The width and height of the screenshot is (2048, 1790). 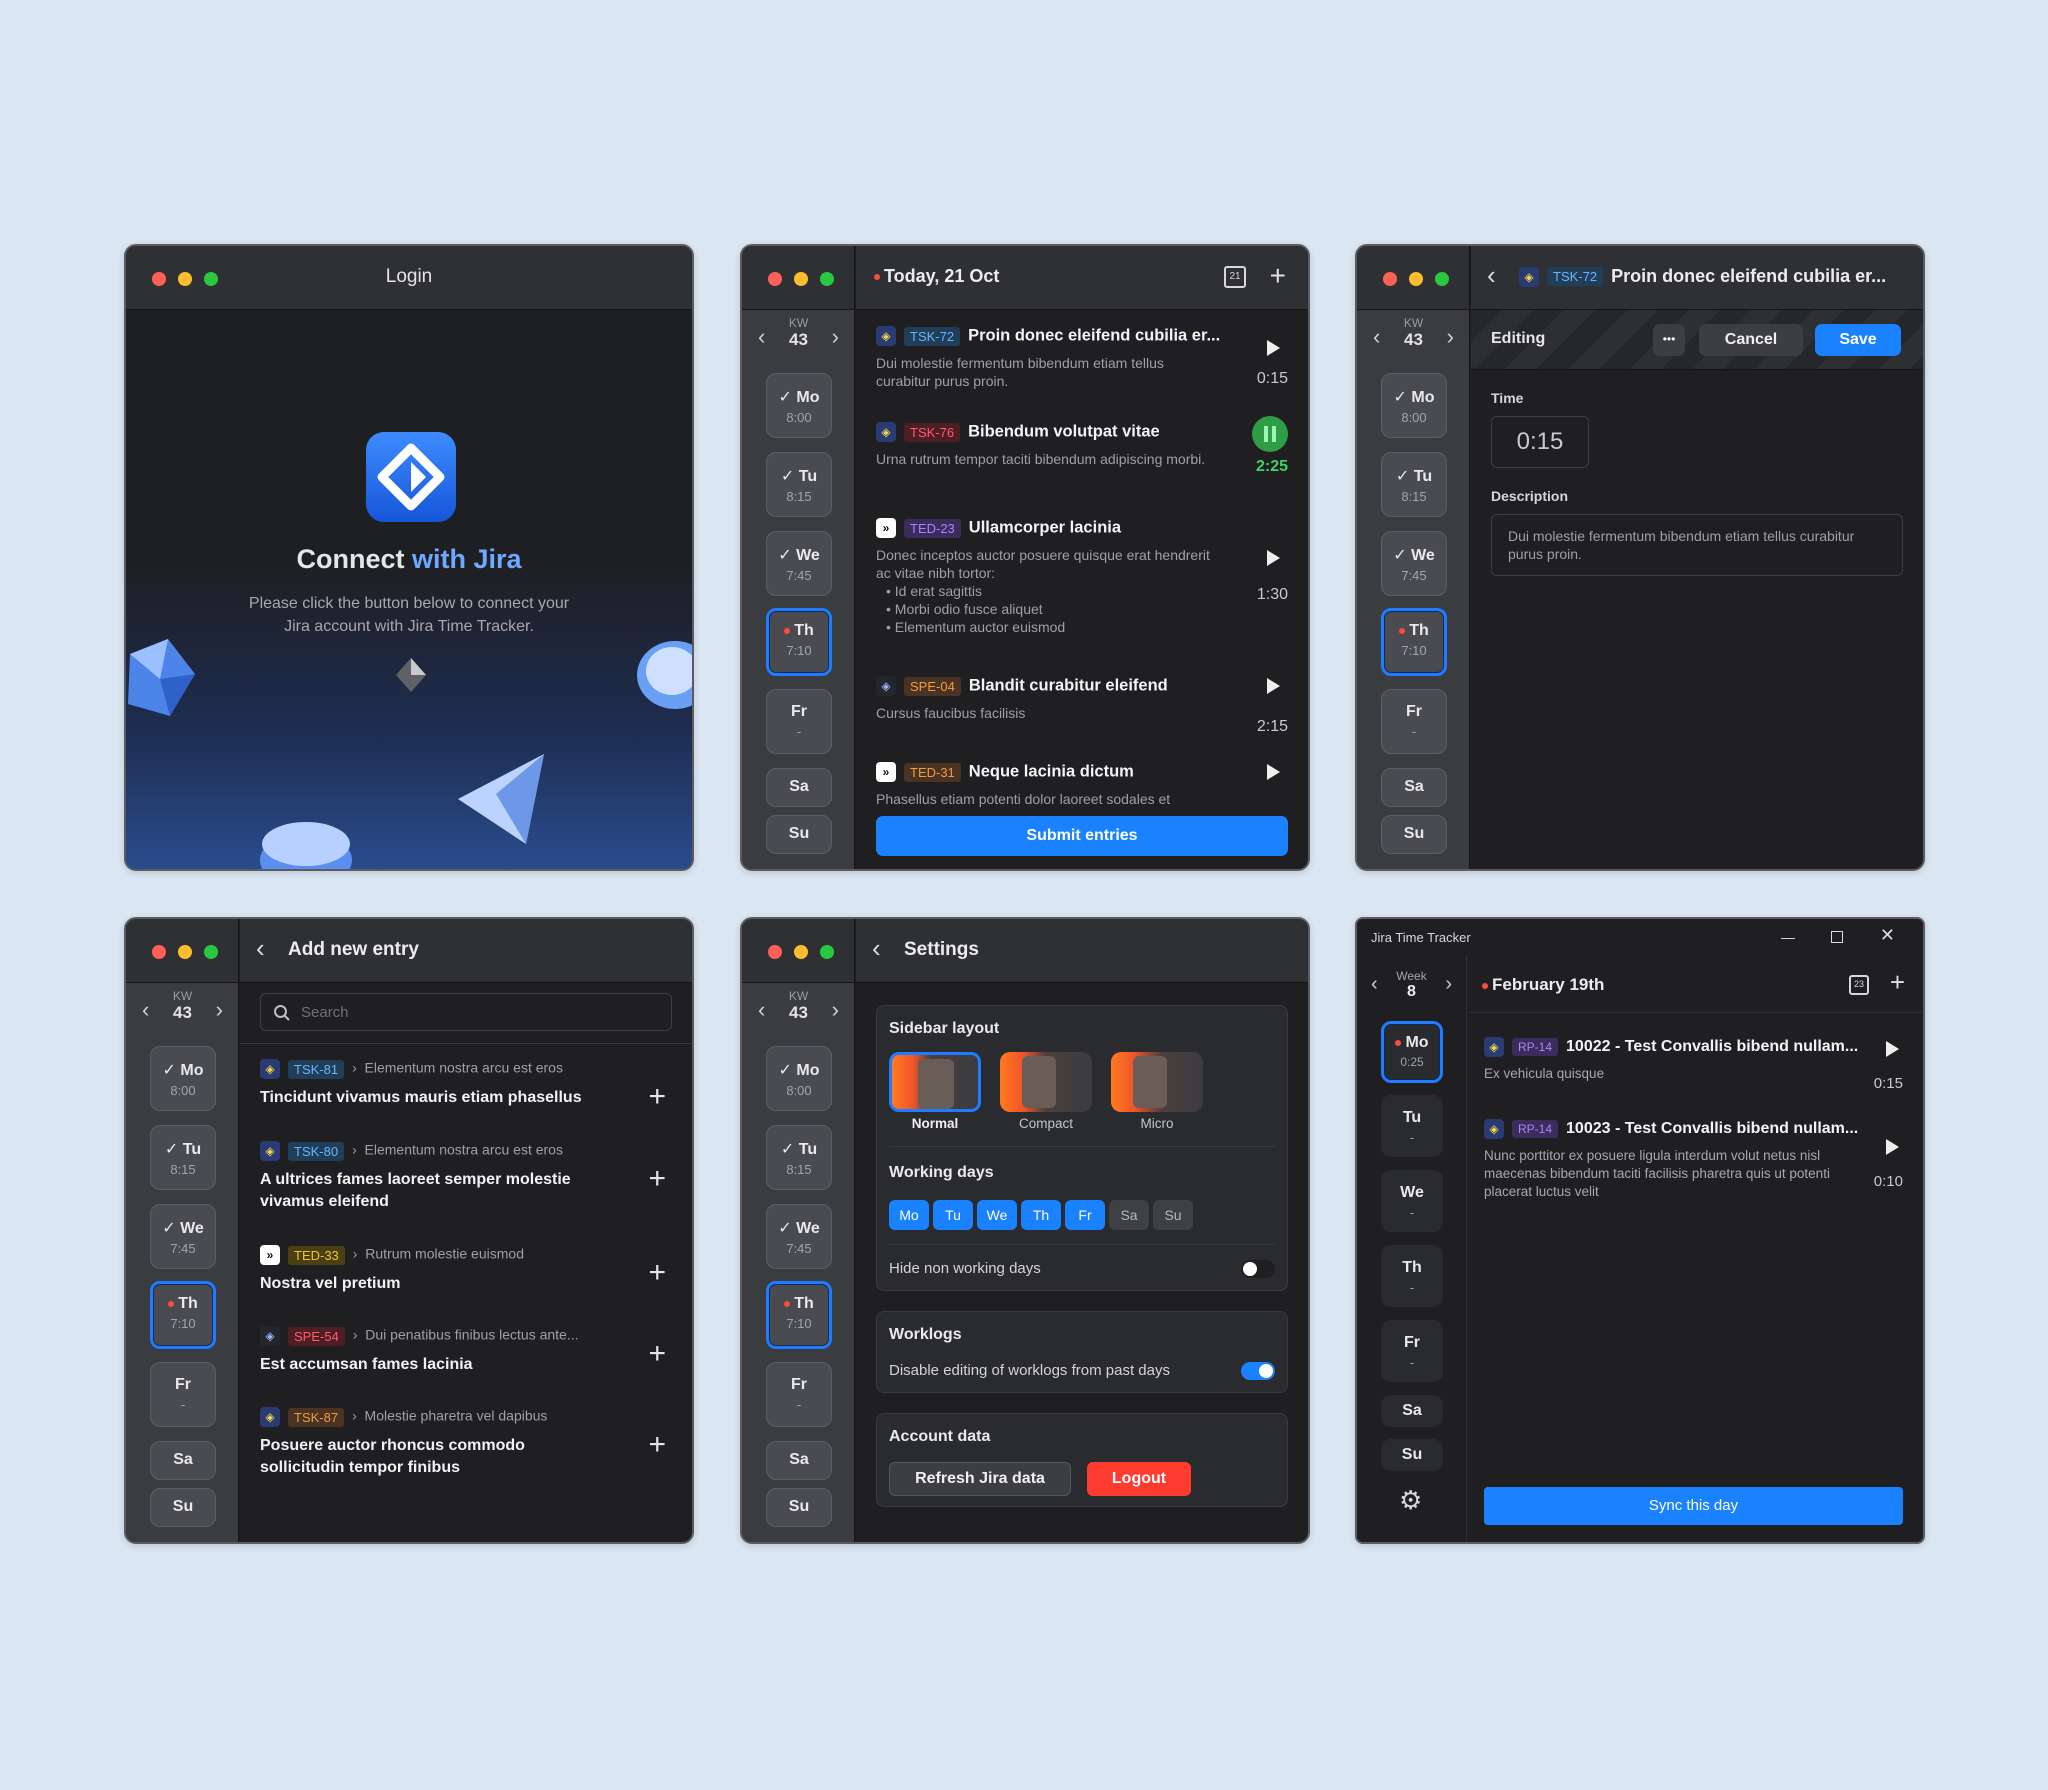 I want to click on calendar-icon: 21, so click(x=1235, y=277).